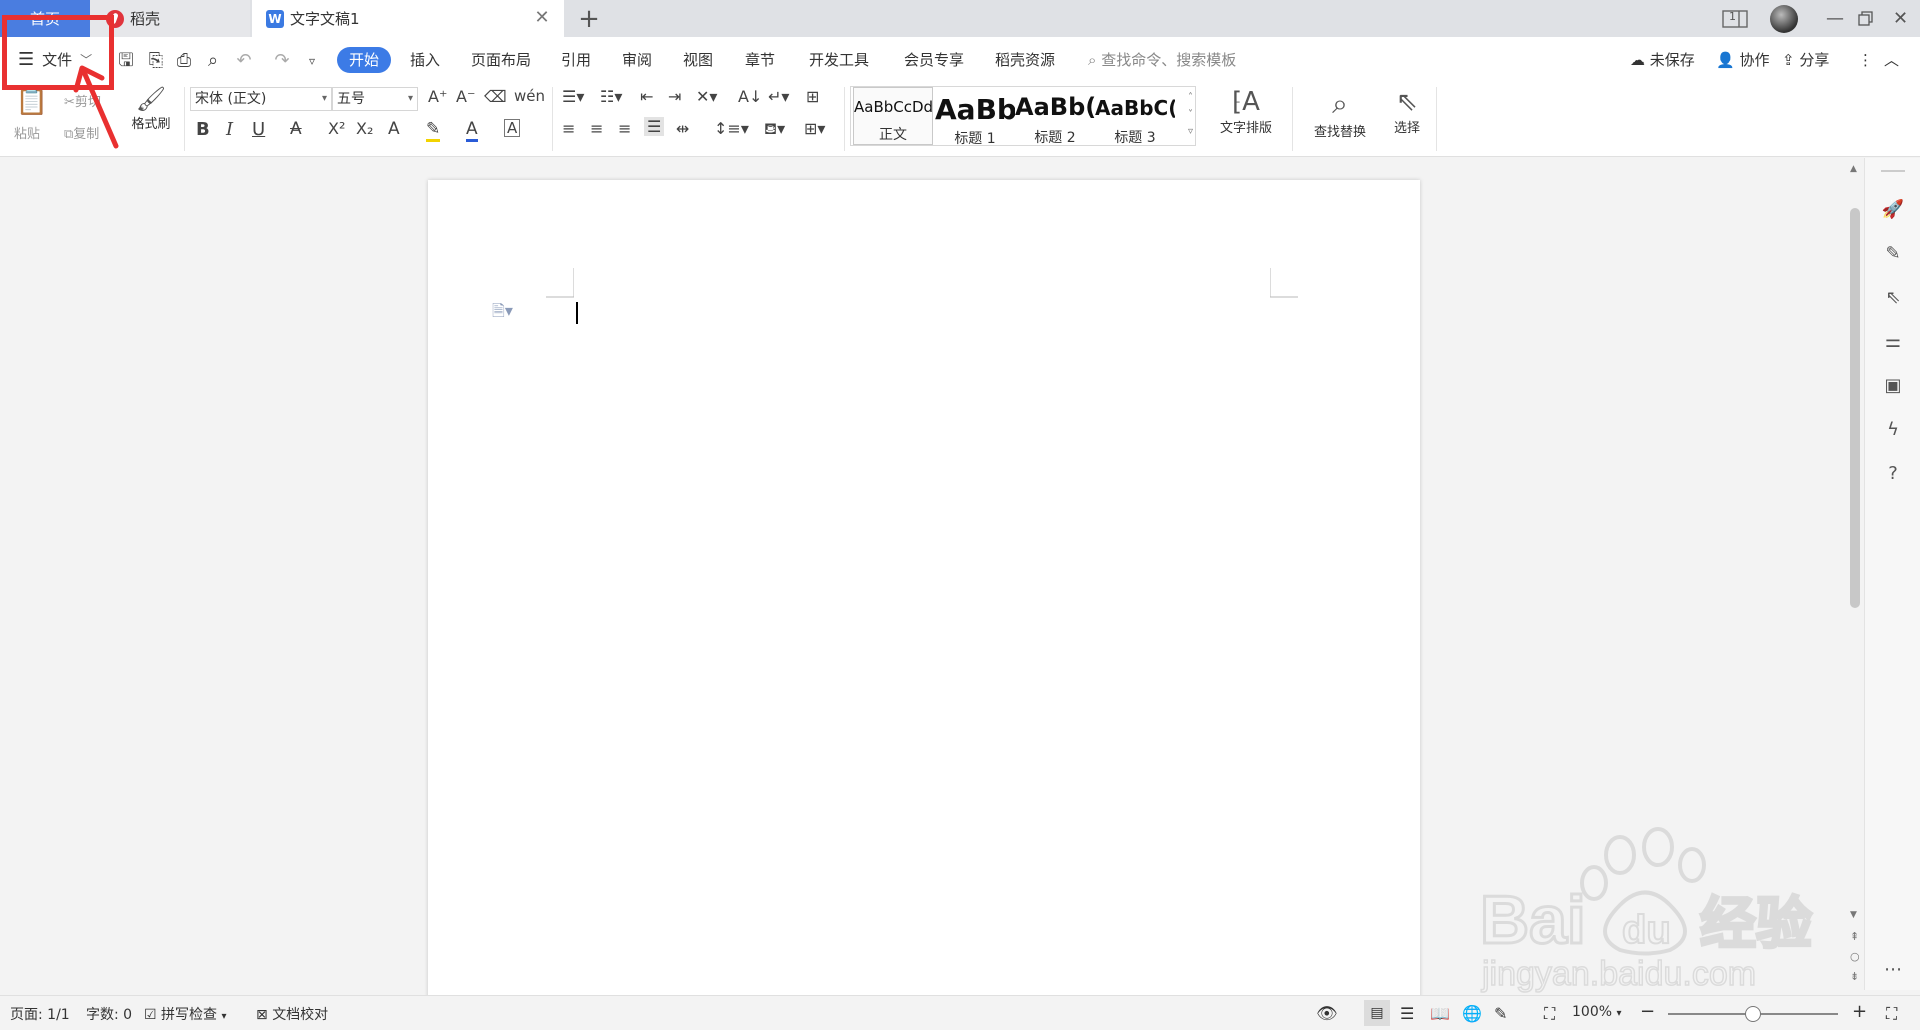 This screenshot has height=1030, width=1920. Describe the element at coordinates (27, 132) in the screenshot. I see `paste-label: 粘贴` at that location.